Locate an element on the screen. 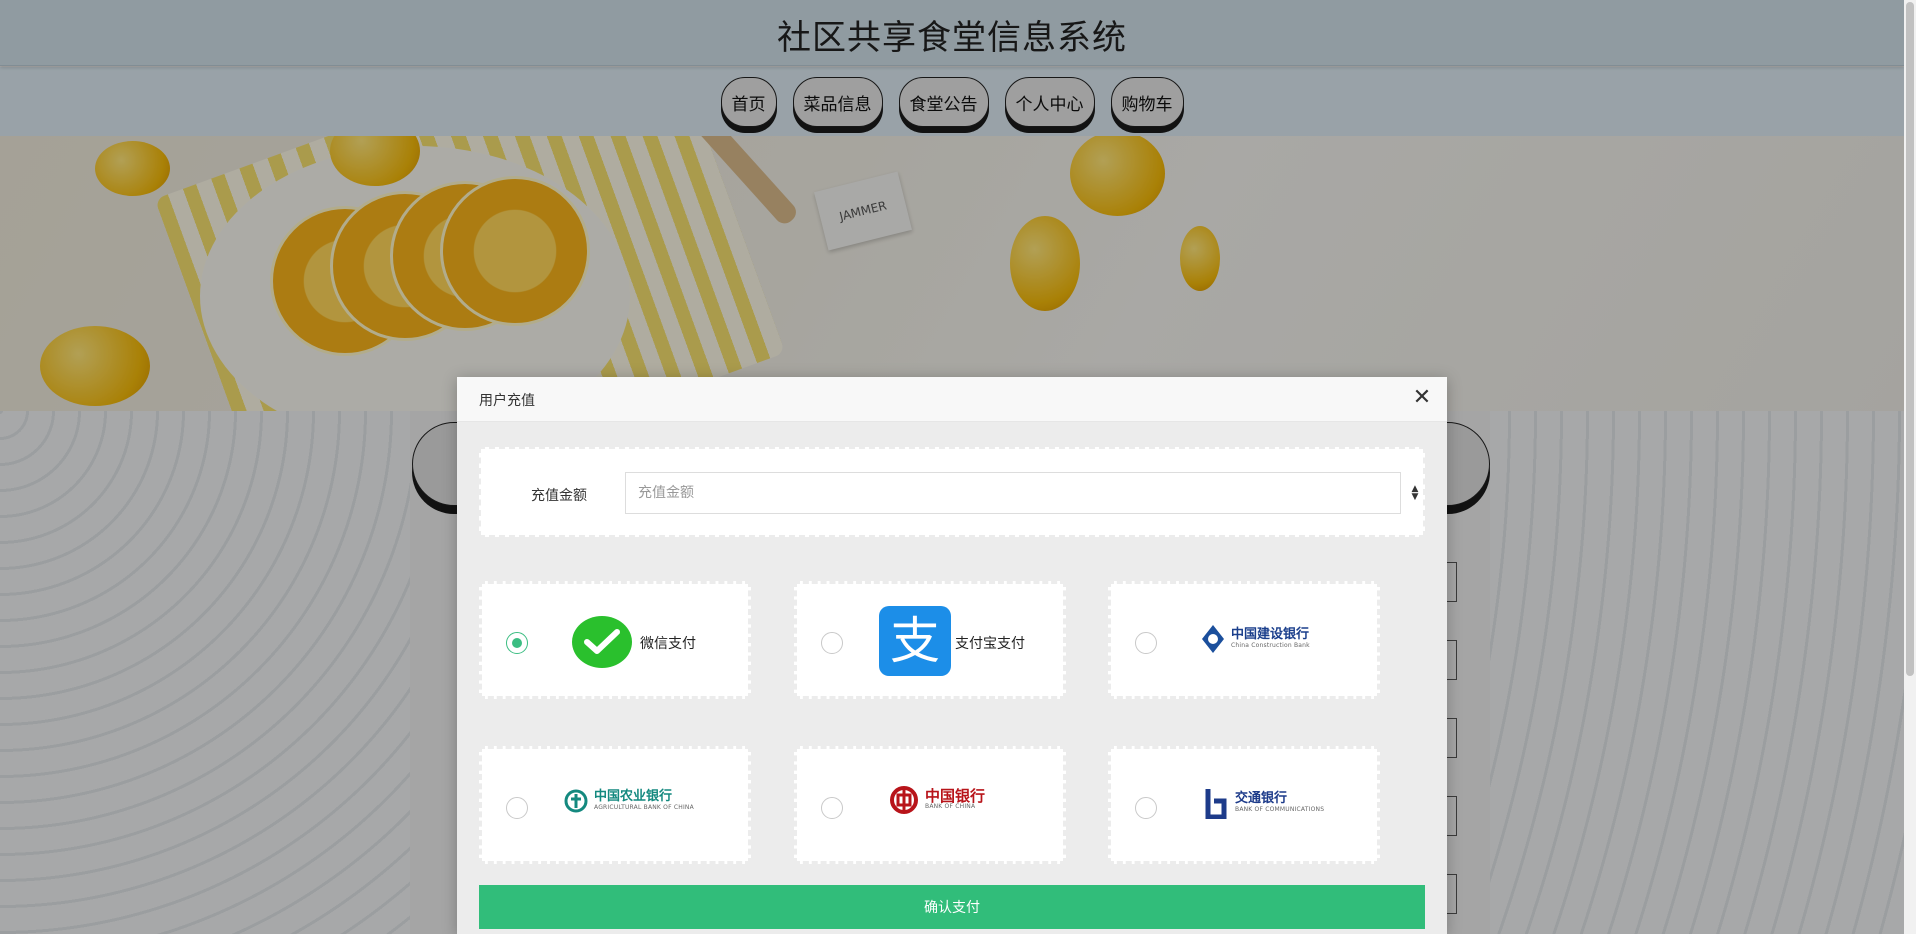 Image resolution: width=1916 pixels, height=934 pixels. radio-wechat is located at coordinates (517, 643).